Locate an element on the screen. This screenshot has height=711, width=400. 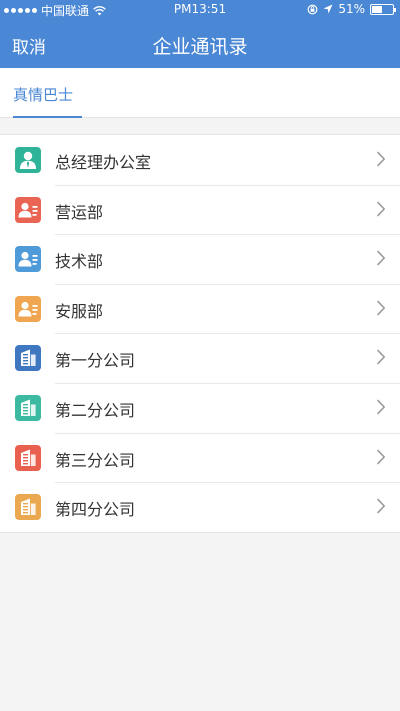
tab-active-indicator is located at coordinates (47, 117).